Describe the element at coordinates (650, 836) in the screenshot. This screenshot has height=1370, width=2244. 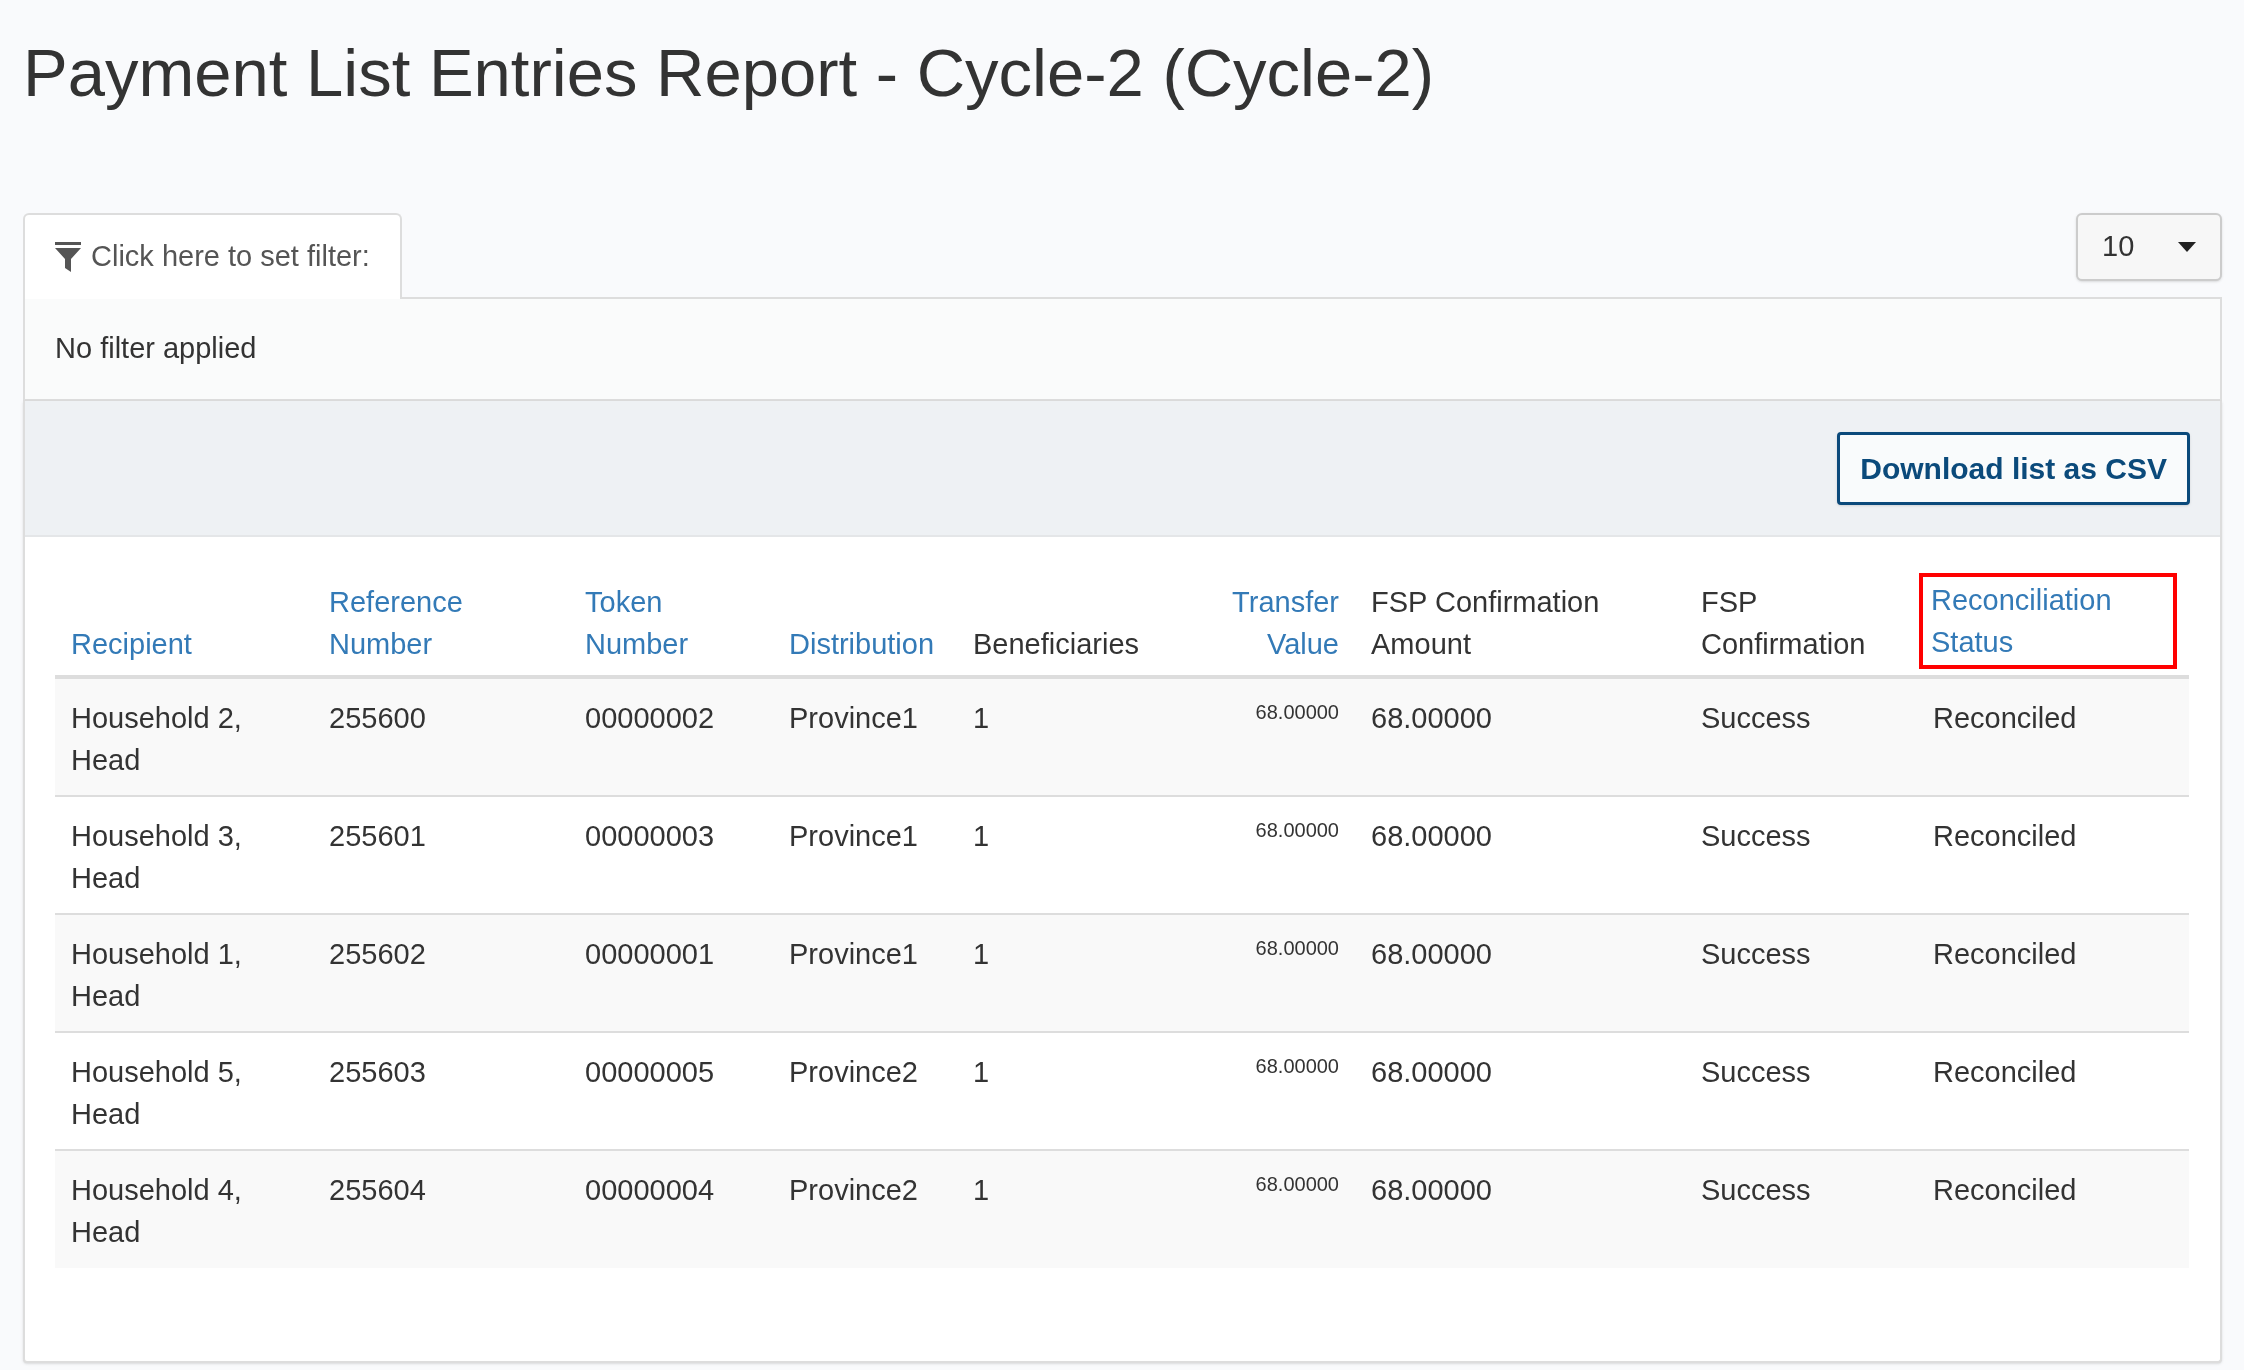
I see `table-cell: 00000003` at that location.